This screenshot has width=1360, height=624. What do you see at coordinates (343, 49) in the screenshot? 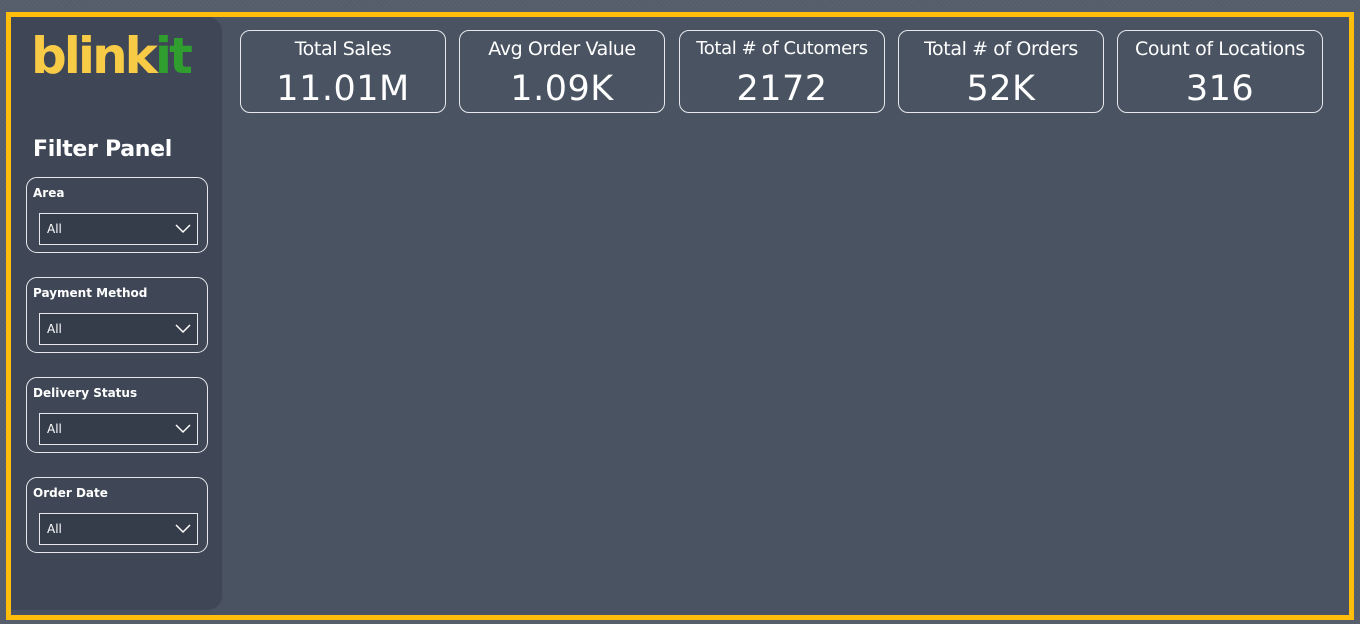
I see `kpi-label: Total Sales` at bounding box center [343, 49].